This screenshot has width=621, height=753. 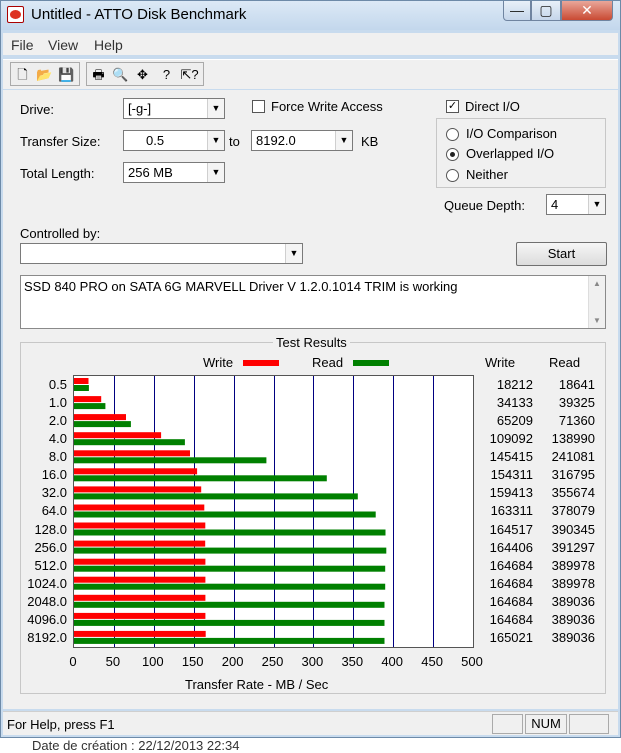 I want to click on write-value-cell: 159413, so click(x=511, y=493).